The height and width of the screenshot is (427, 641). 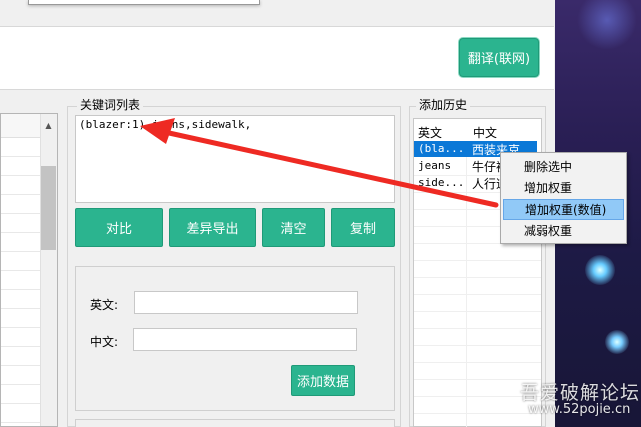 What do you see at coordinates (580, 393) in the screenshot?
I see `watermark-name: 吾爱破解论坛` at bounding box center [580, 393].